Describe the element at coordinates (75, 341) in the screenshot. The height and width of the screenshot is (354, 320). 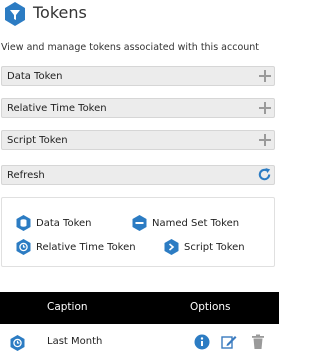
I see `row-caption: Last Month` at that location.